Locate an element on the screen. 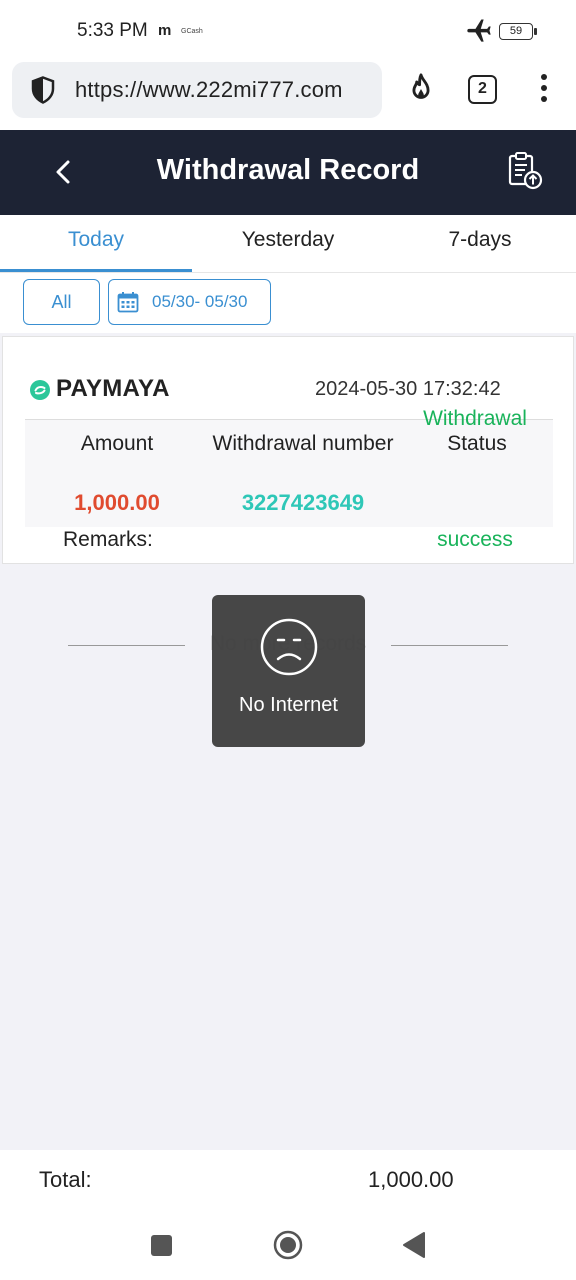 The image size is (576, 1280). date-range-button: 05/30- 05/30 is located at coordinates (189, 302).